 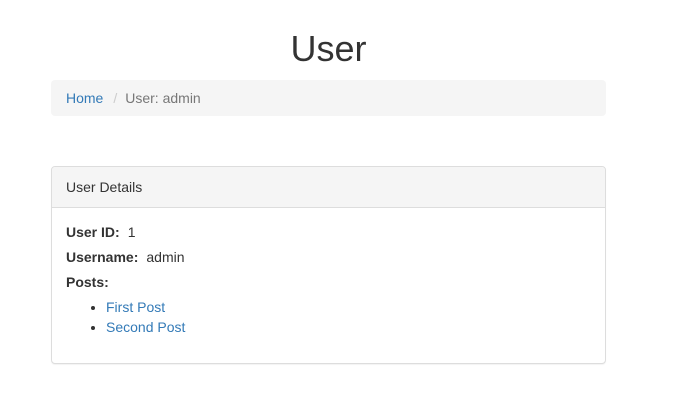 What do you see at coordinates (328, 187) in the screenshot?
I see `panel-heading: User Details` at bounding box center [328, 187].